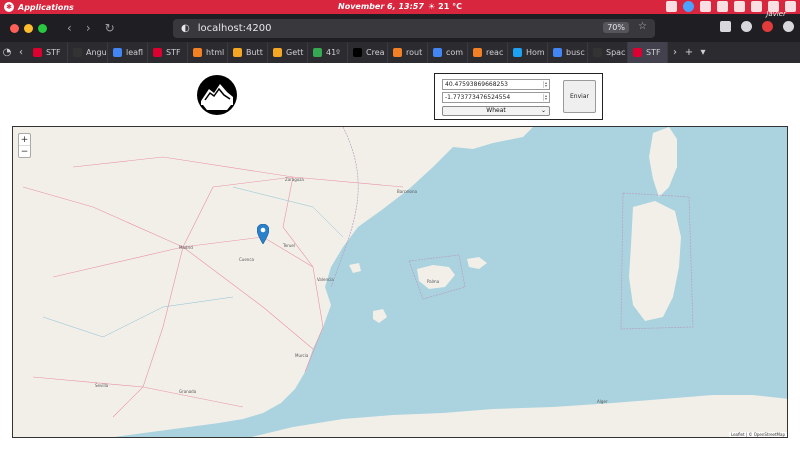 The image size is (800, 450). What do you see at coordinates (407, 191) in the screenshot?
I see `map-label-barcelona: Barcelona` at bounding box center [407, 191].